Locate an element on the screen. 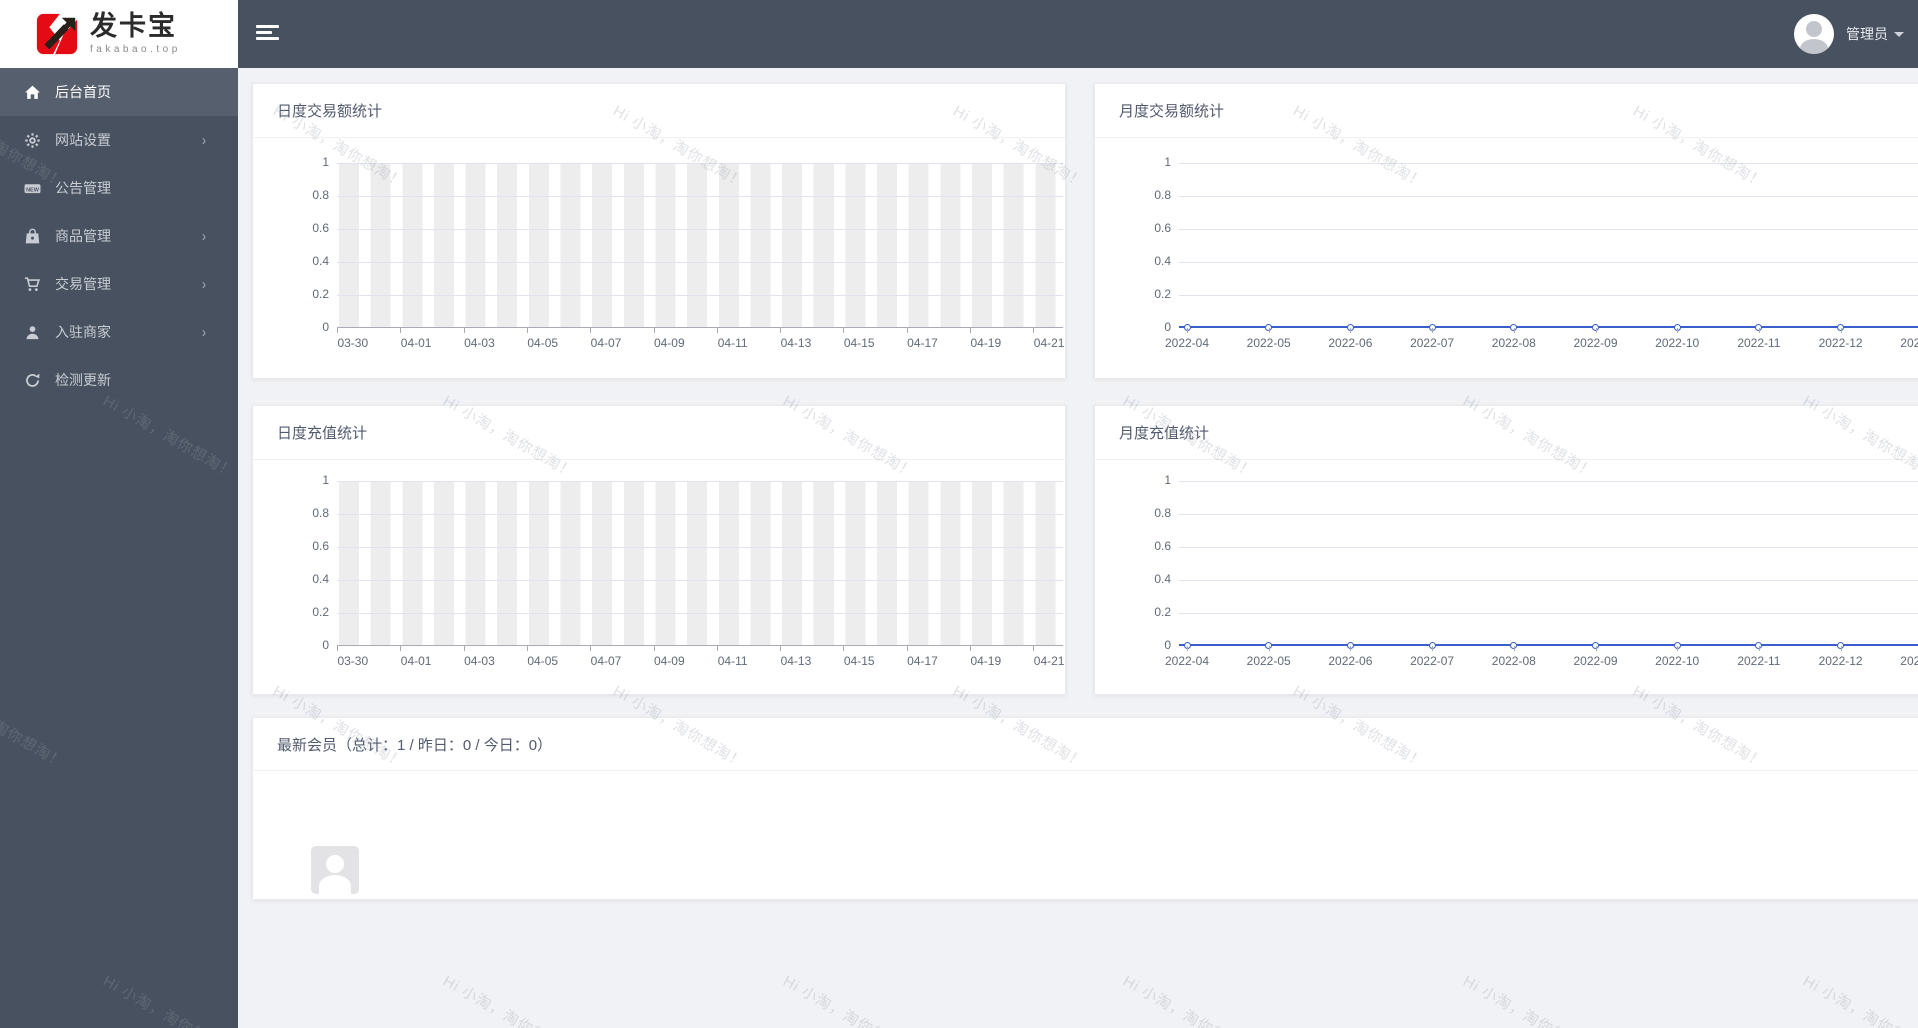  x-axis-label: 2022-04 is located at coordinates (1187, 343).